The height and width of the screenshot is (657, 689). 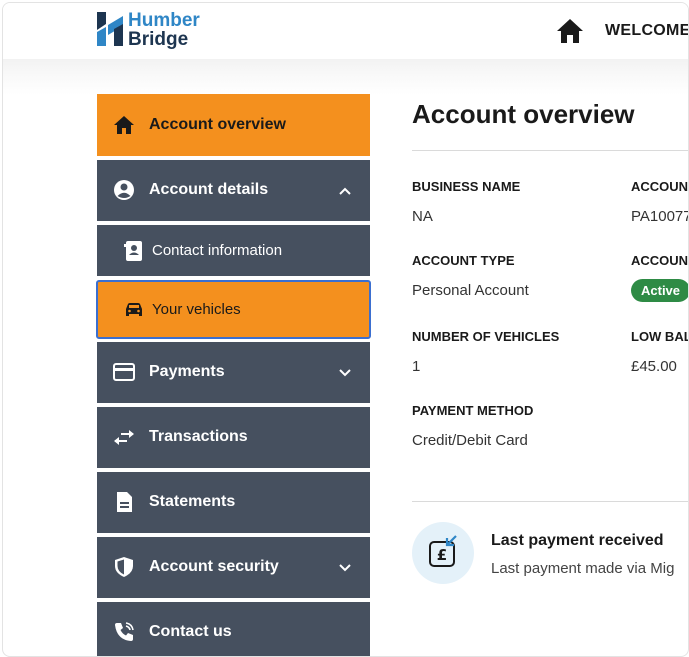 I want to click on sidebar-item-account-overview: Account overview, so click(x=233, y=125).